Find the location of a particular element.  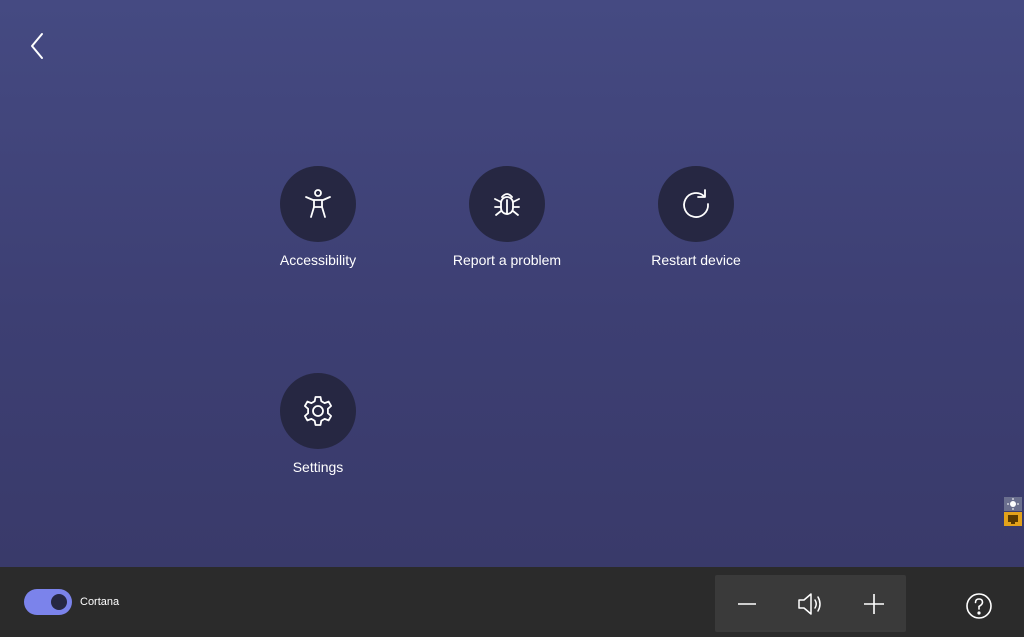

restart-icon is located at coordinates (696, 203).